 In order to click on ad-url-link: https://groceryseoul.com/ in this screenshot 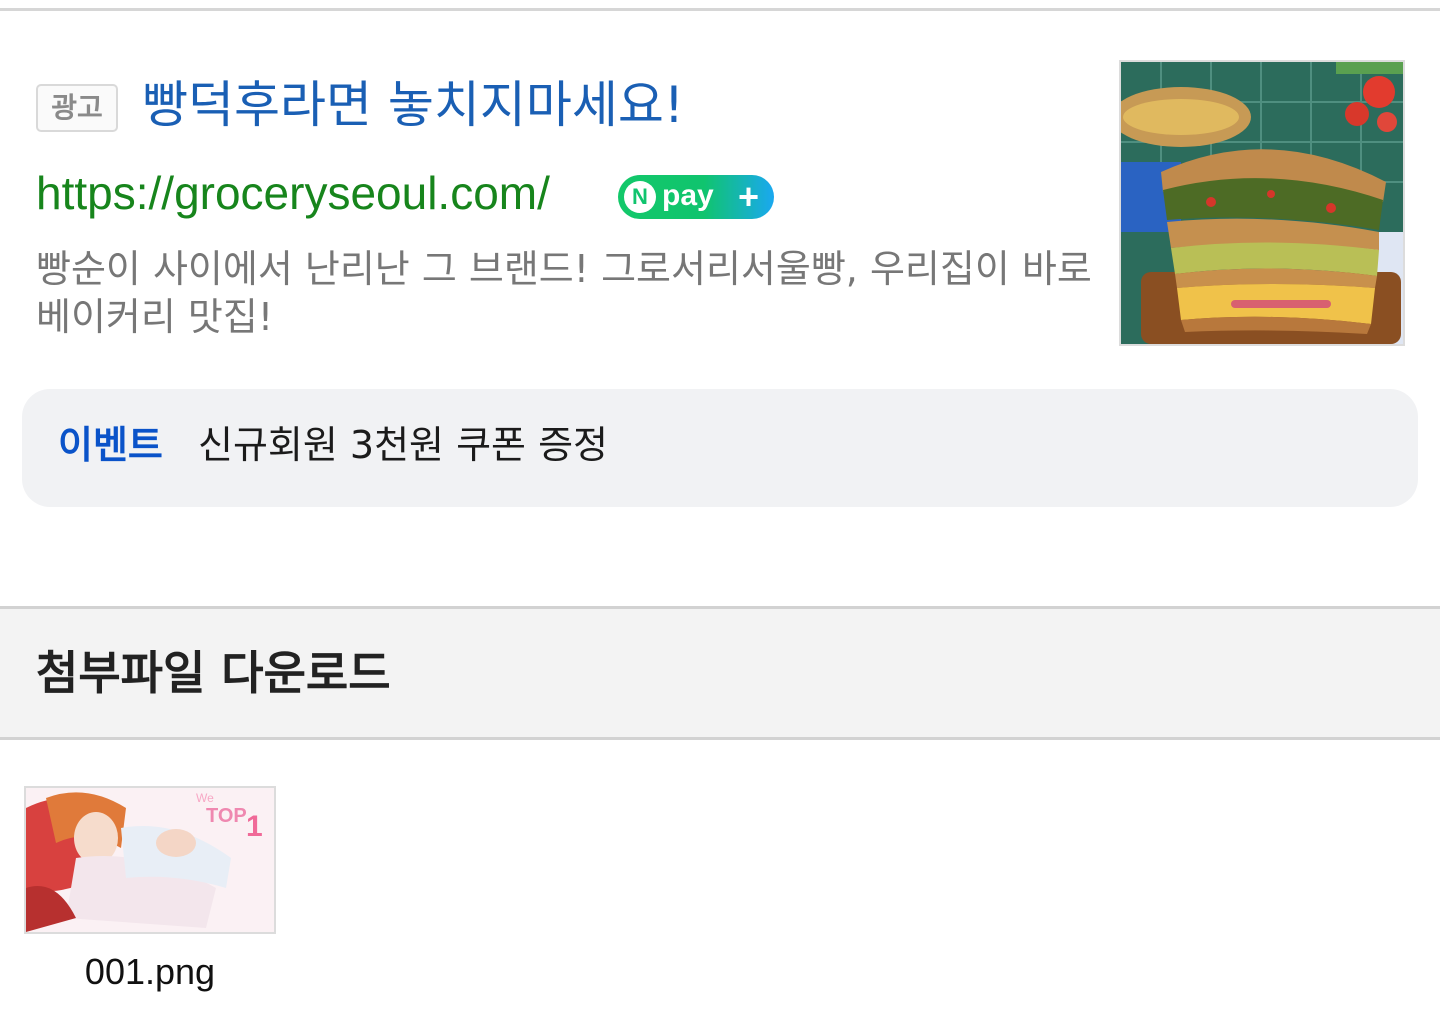, I will do `click(293, 193)`.